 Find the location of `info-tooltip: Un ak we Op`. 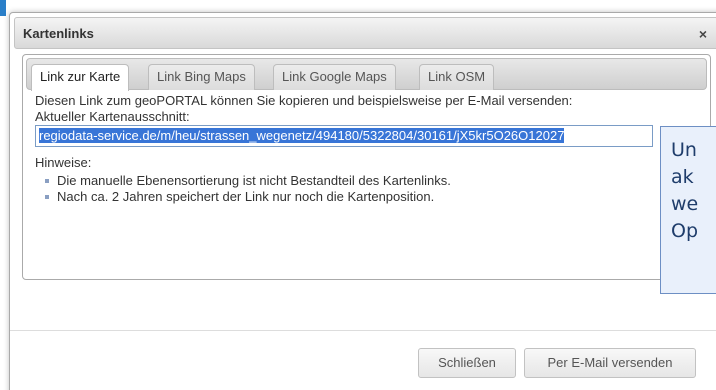

info-tooltip: Un ak we Op is located at coordinates (688, 210).